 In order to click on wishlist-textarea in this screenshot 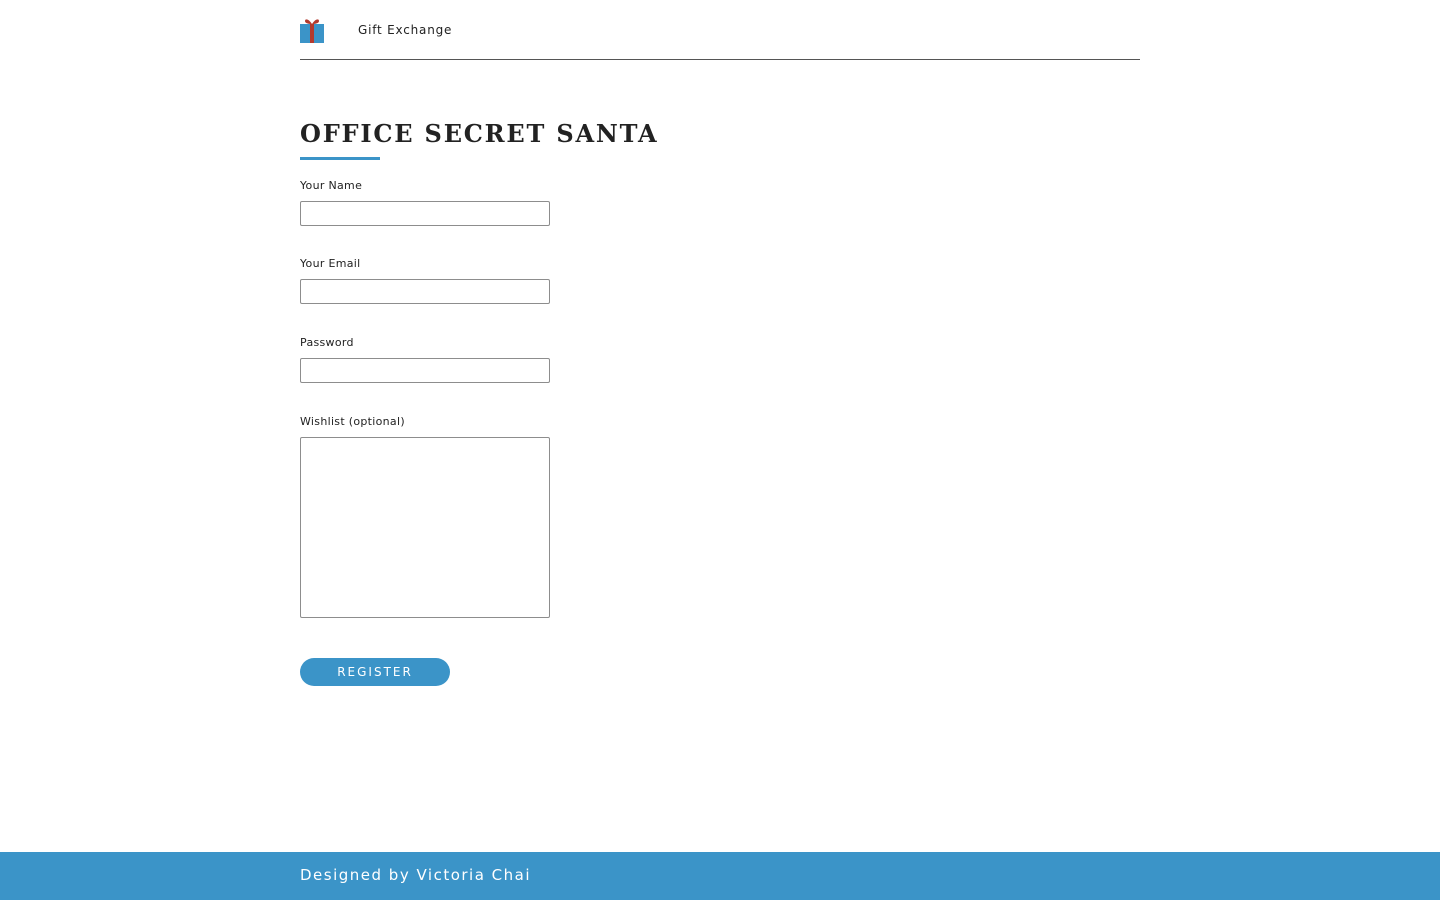, I will do `click(425, 527)`.